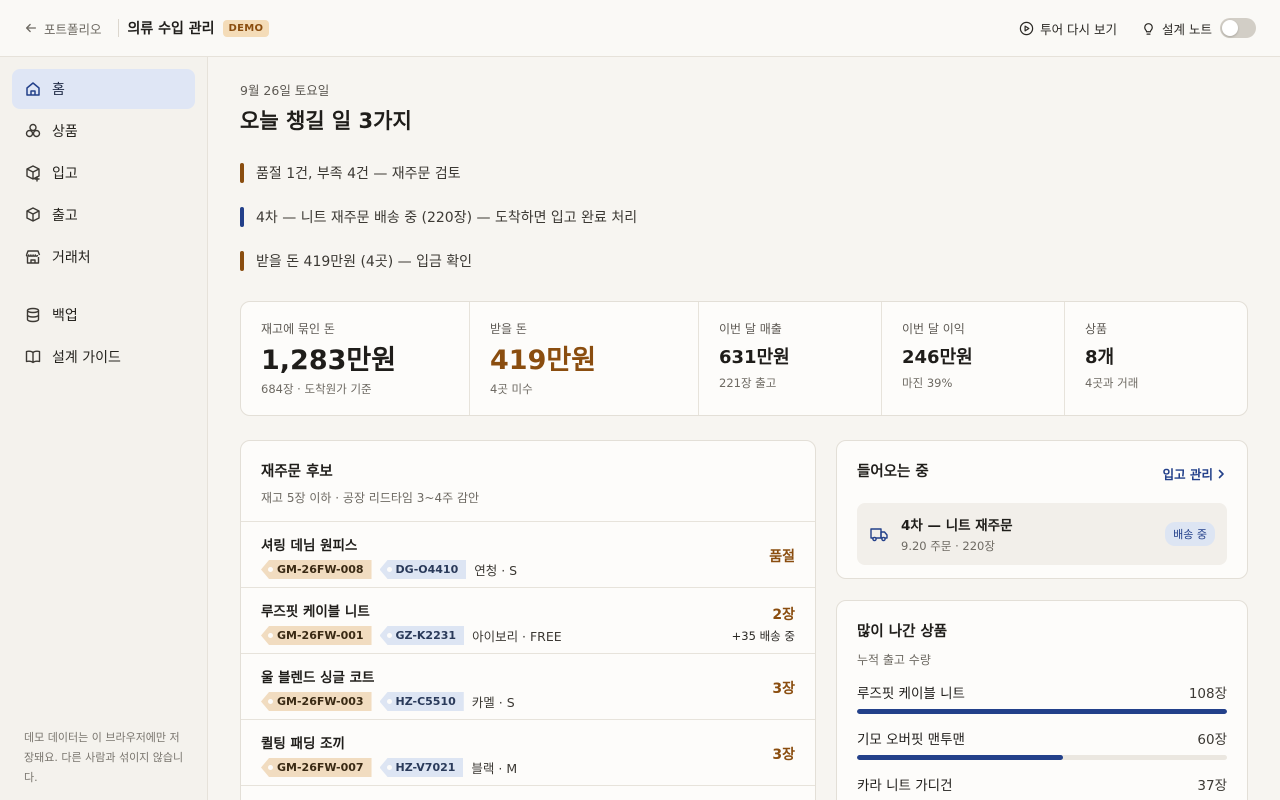 This screenshot has height=800, width=1280. What do you see at coordinates (358, 174) in the screenshot?
I see `task-text: 품절 1건, 부족 4건 — 재주문 검토` at bounding box center [358, 174].